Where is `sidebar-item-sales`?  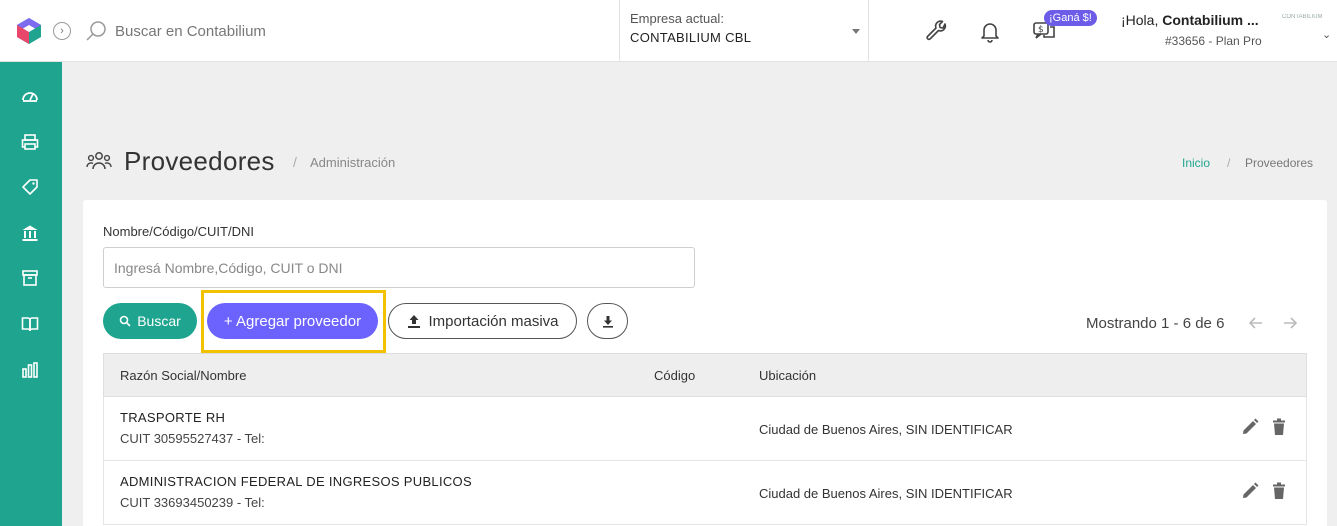
sidebar-item-sales is located at coordinates (30, 142).